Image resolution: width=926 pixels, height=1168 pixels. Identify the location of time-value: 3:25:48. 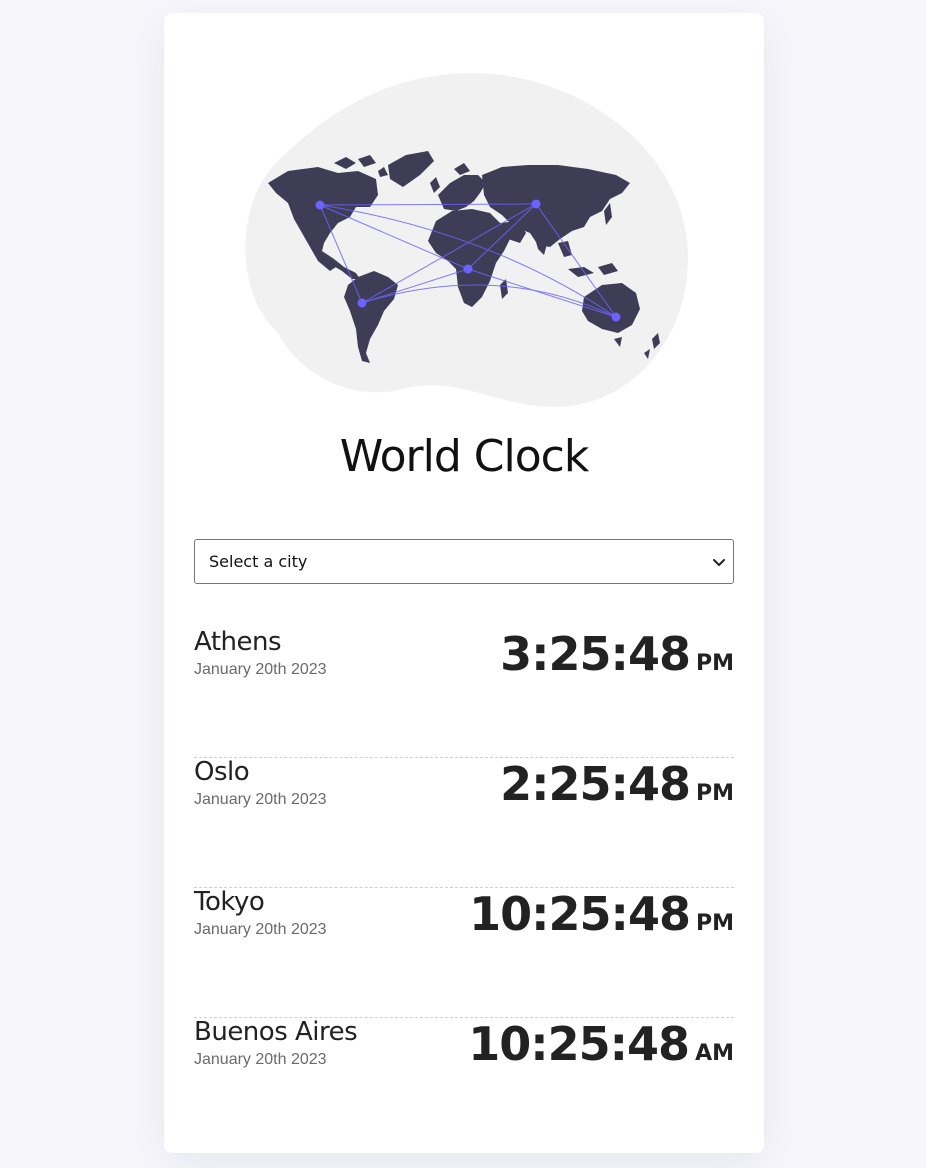
(595, 654).